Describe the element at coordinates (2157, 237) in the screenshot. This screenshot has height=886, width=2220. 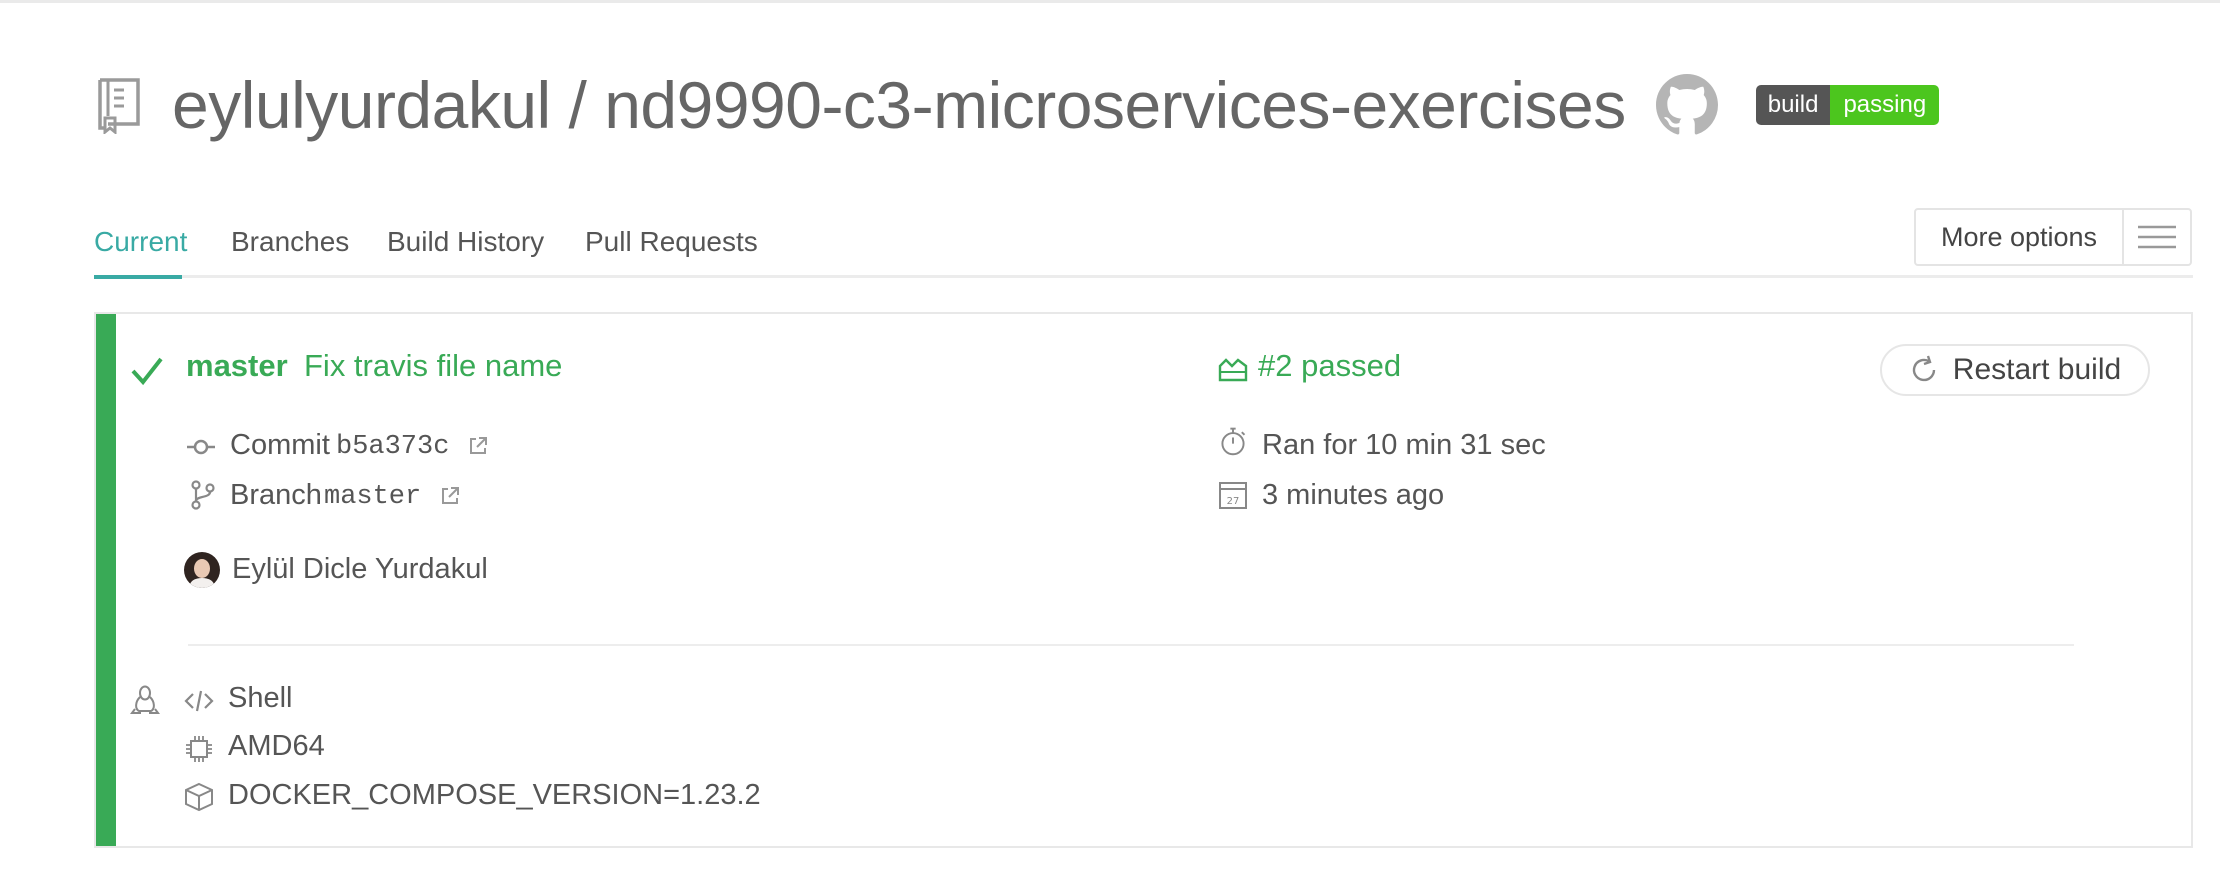
I see `hamburger-icon` at that location.